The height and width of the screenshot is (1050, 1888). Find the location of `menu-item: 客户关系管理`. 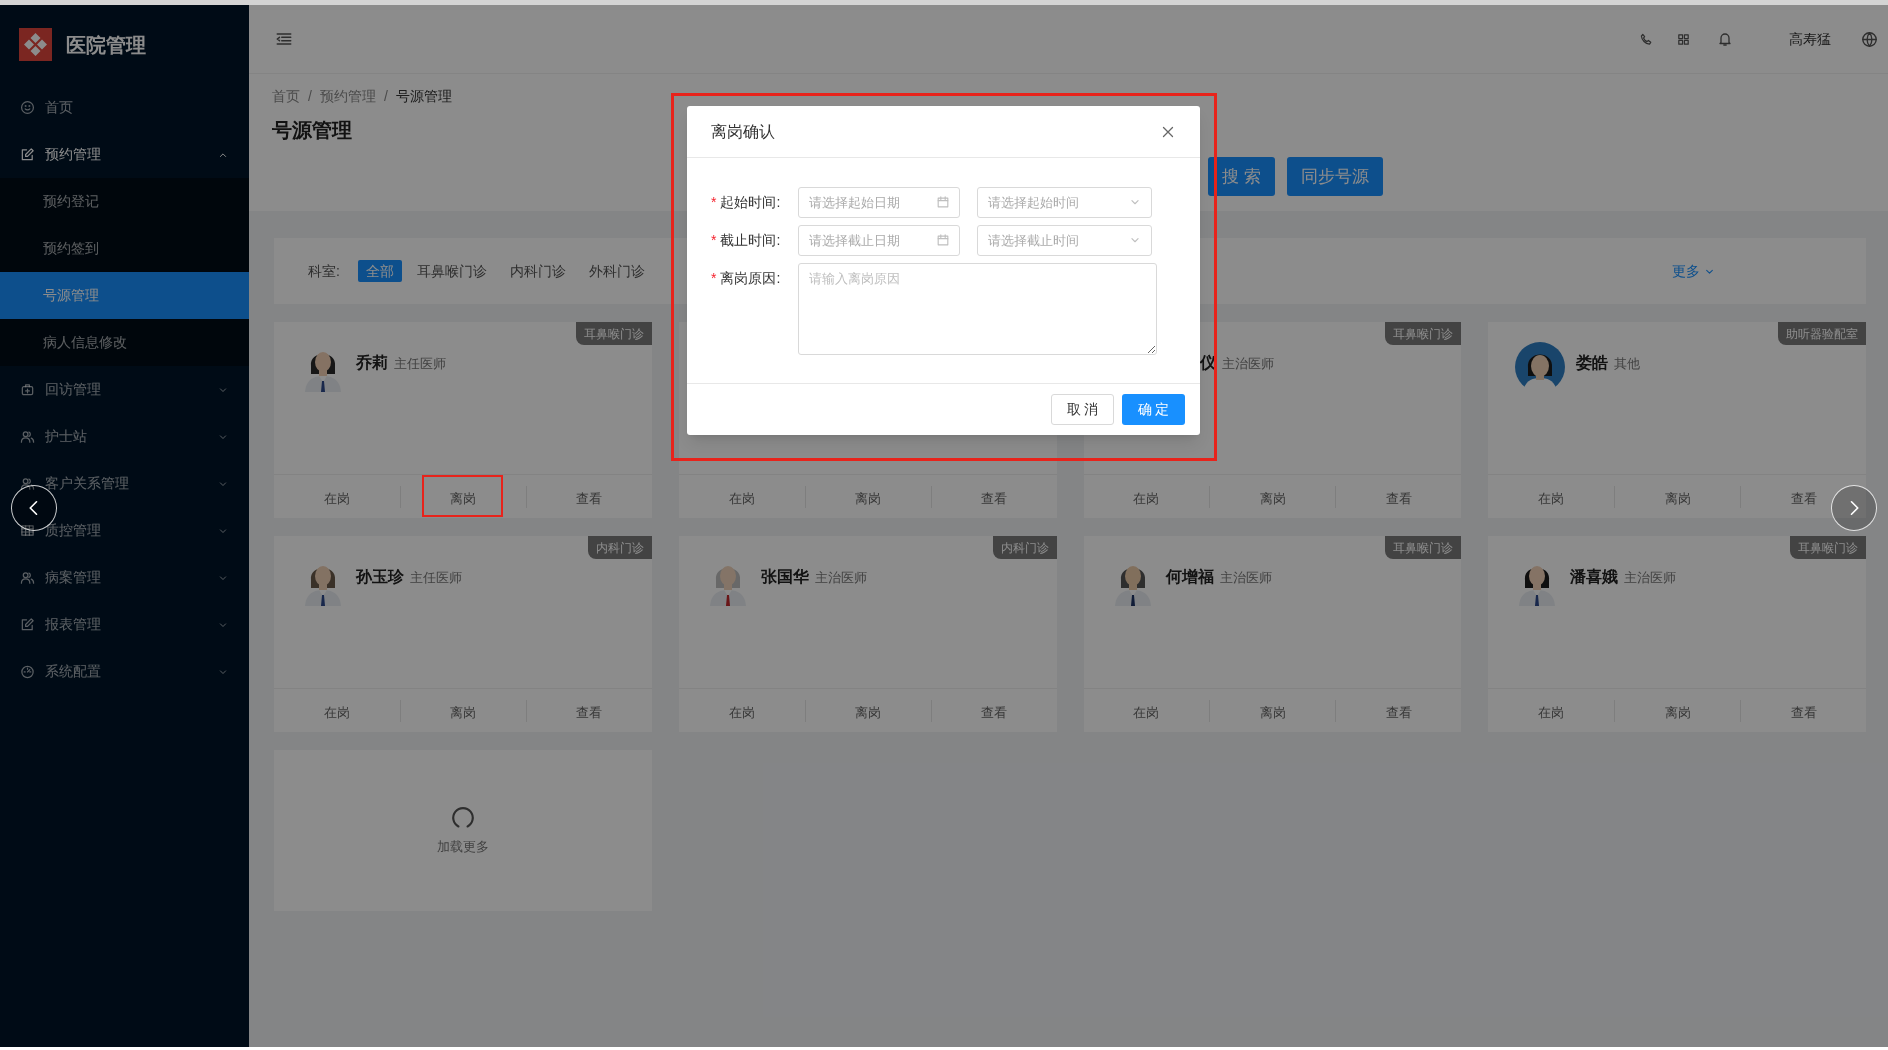

menu-item: 客户关系管理 is located at coordinates (124, 483).